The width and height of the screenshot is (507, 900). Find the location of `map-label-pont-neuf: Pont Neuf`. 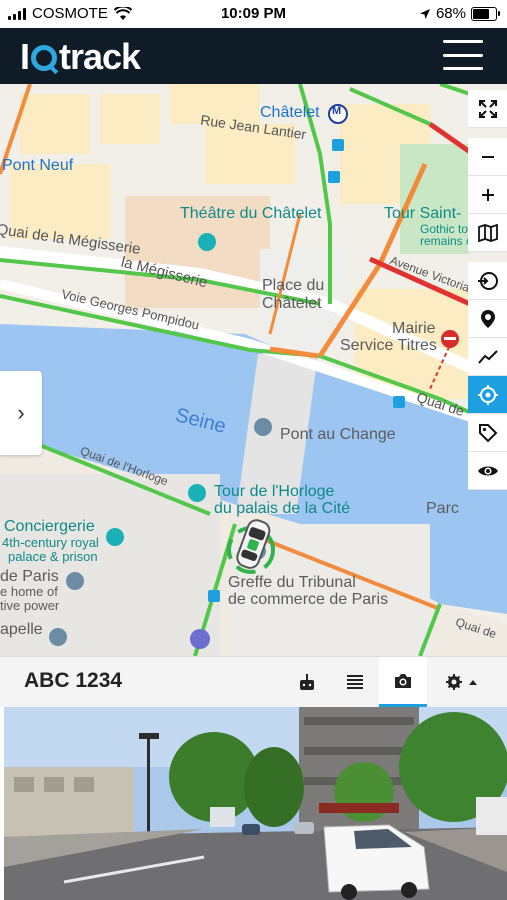

map-label-pont-neuf: Pont Neuf is located at coordinates (38, 165).